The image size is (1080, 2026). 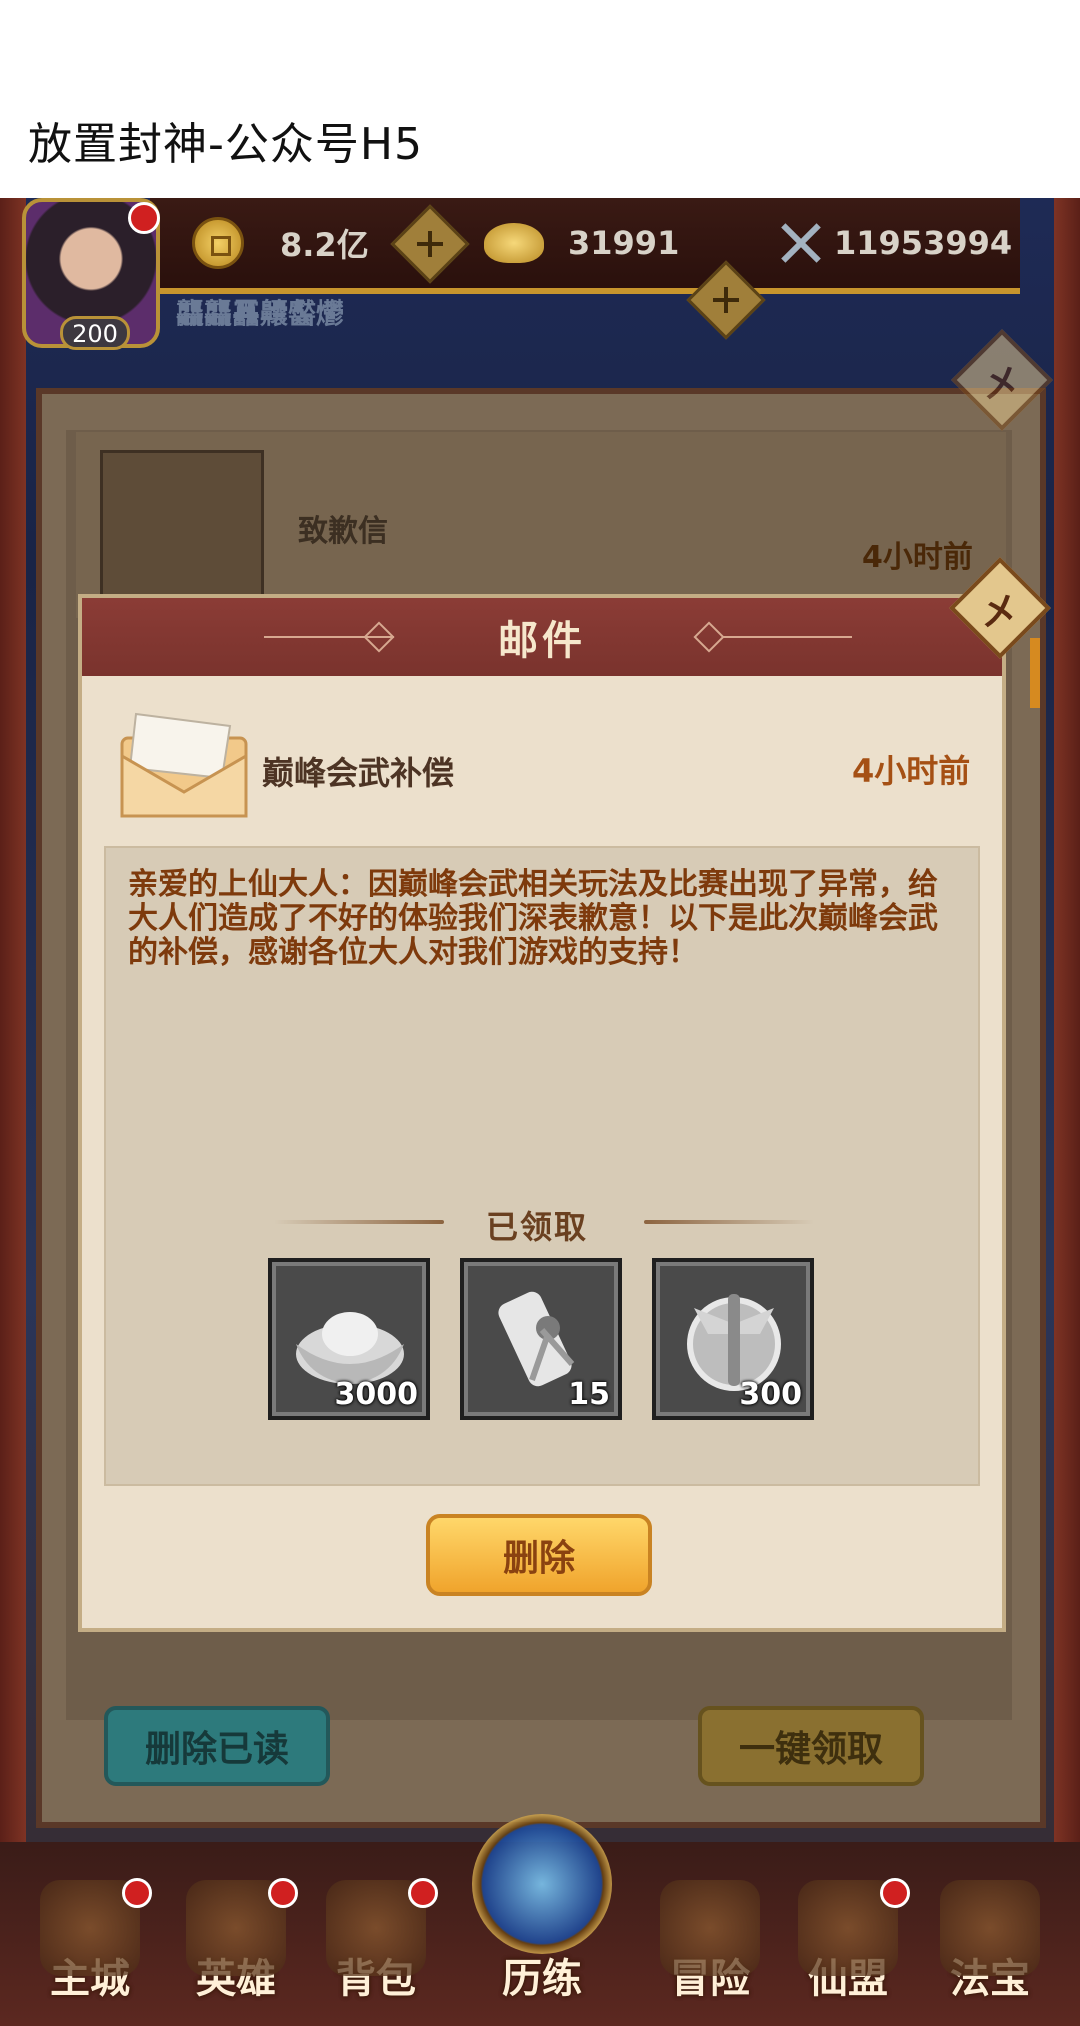 What do you see at coordinates (144, 218) in the screenshot?
I see `avatar-notification-dot` at bounding box center [144, 218].